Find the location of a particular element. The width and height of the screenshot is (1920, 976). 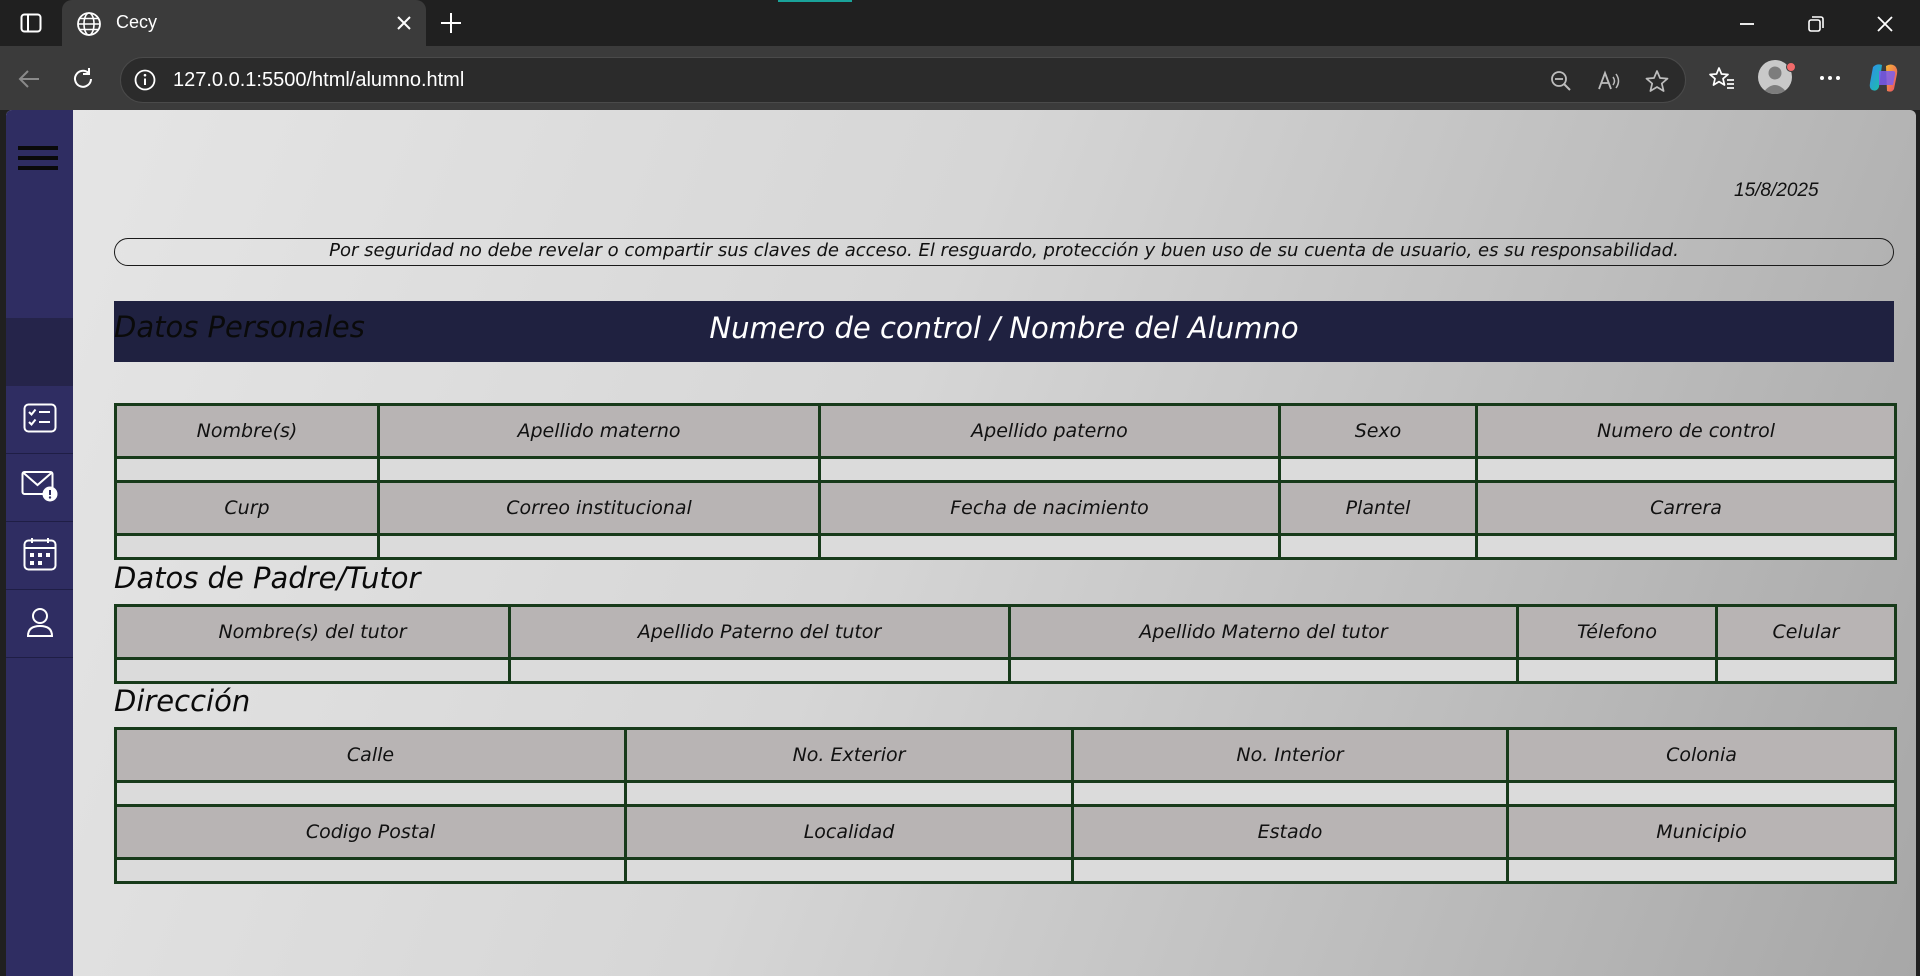

table-header-row: Calle No. Exterior No. Interior Colonia is located at coordinates (1005, 755).